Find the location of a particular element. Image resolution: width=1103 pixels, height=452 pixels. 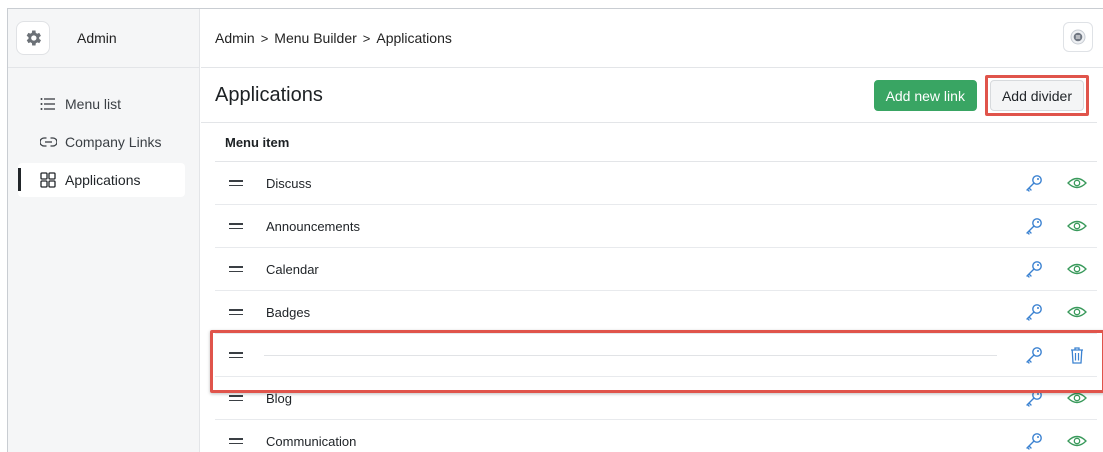

sidebar-item-label: Menu list is located at coordinates (93, 104).